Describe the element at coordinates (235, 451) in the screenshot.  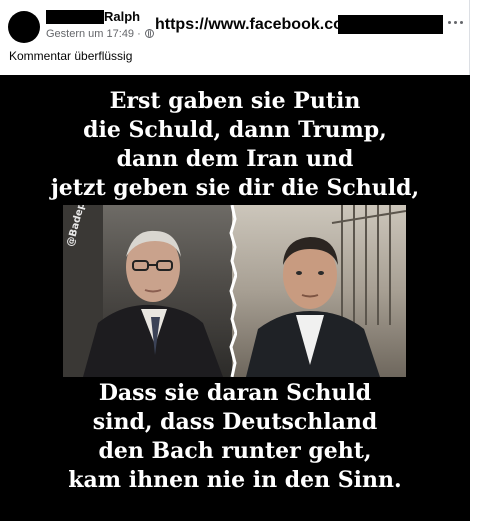
I see `meme-bottom-line: den Bach runter geht,` at that location.